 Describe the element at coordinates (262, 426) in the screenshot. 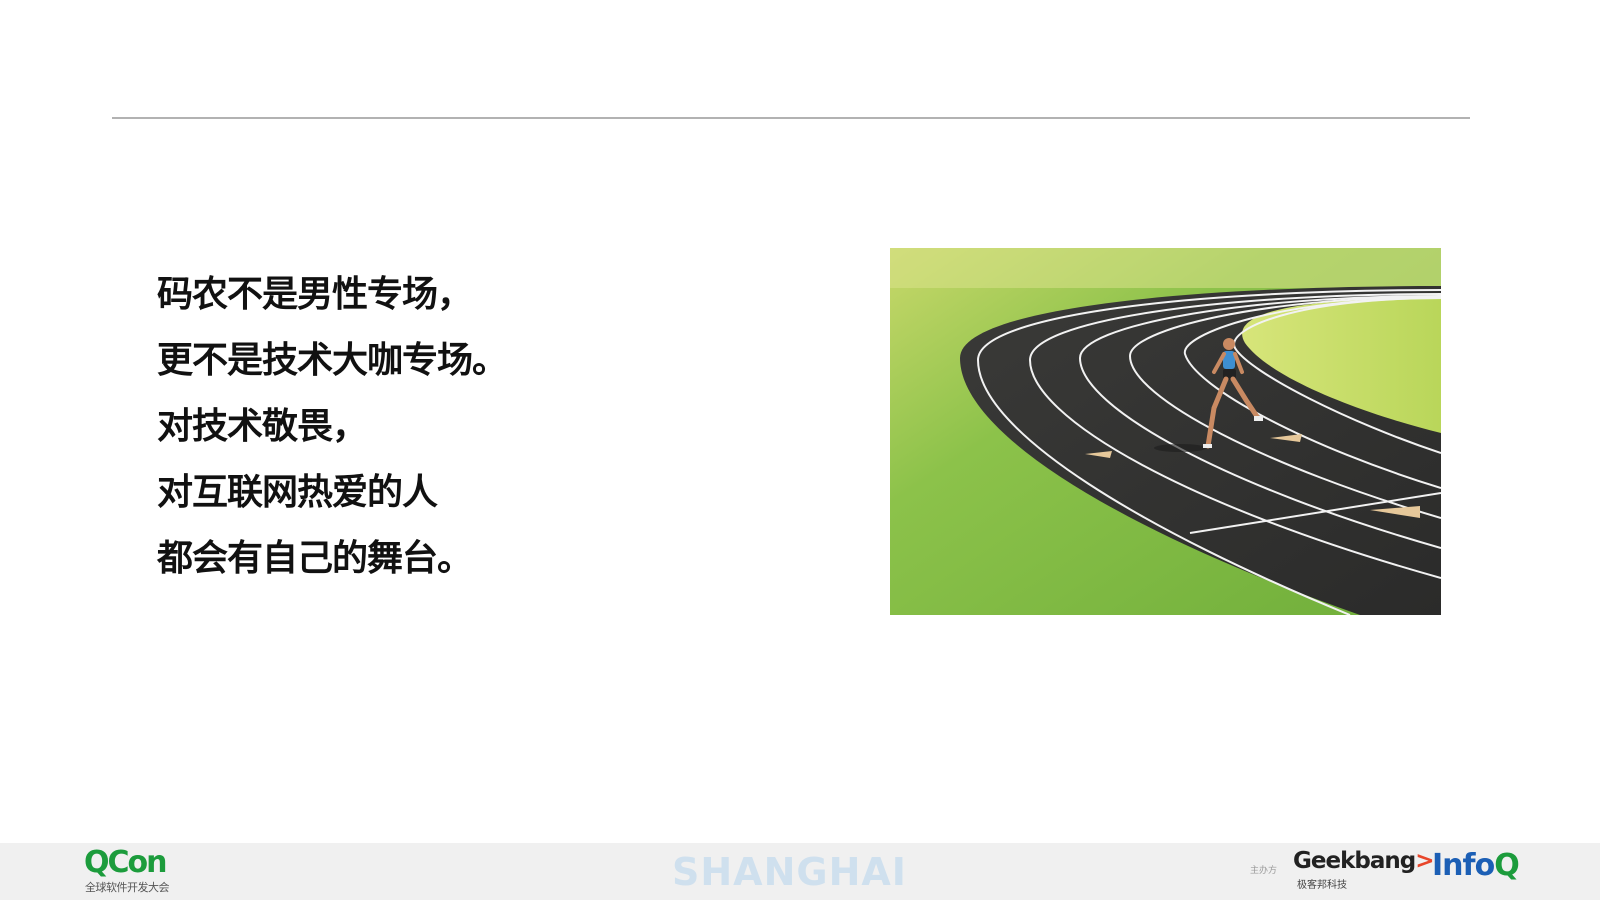

I see `slogan-line-3: 对技术敬畏，` at that location.